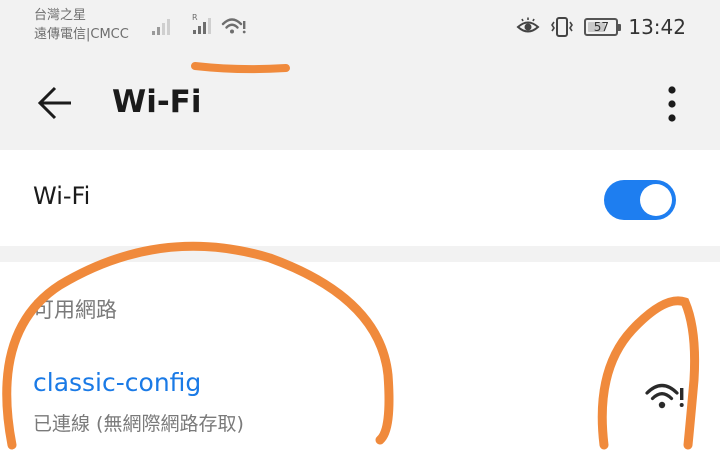 Image resolution: width=720 pixels, height=450 pixels. I want to click on section-header: 可用網路, so click(75, 310).